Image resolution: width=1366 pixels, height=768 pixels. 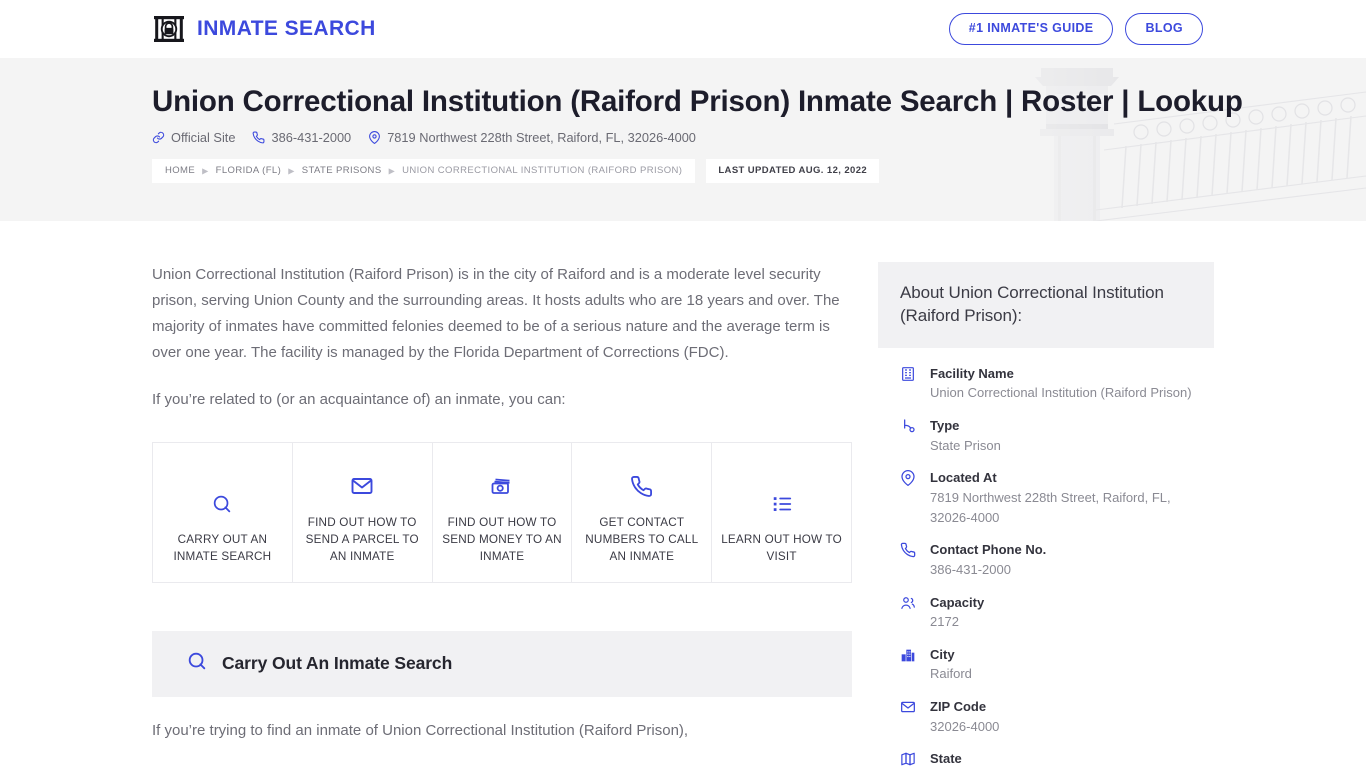 What do you see at coordinates (1164, 29) in the screenshot?
I see `blog-button: BLOG` at bounding box center [1164, 29].